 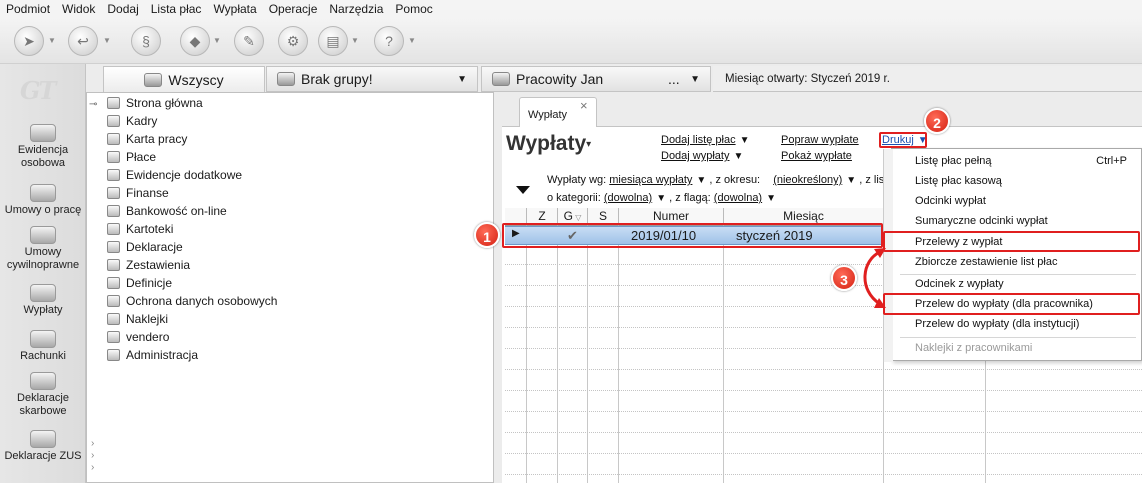 I want to click on nav-umowy-o-prace: Umowy o pracę, so click(x=43, y=200).